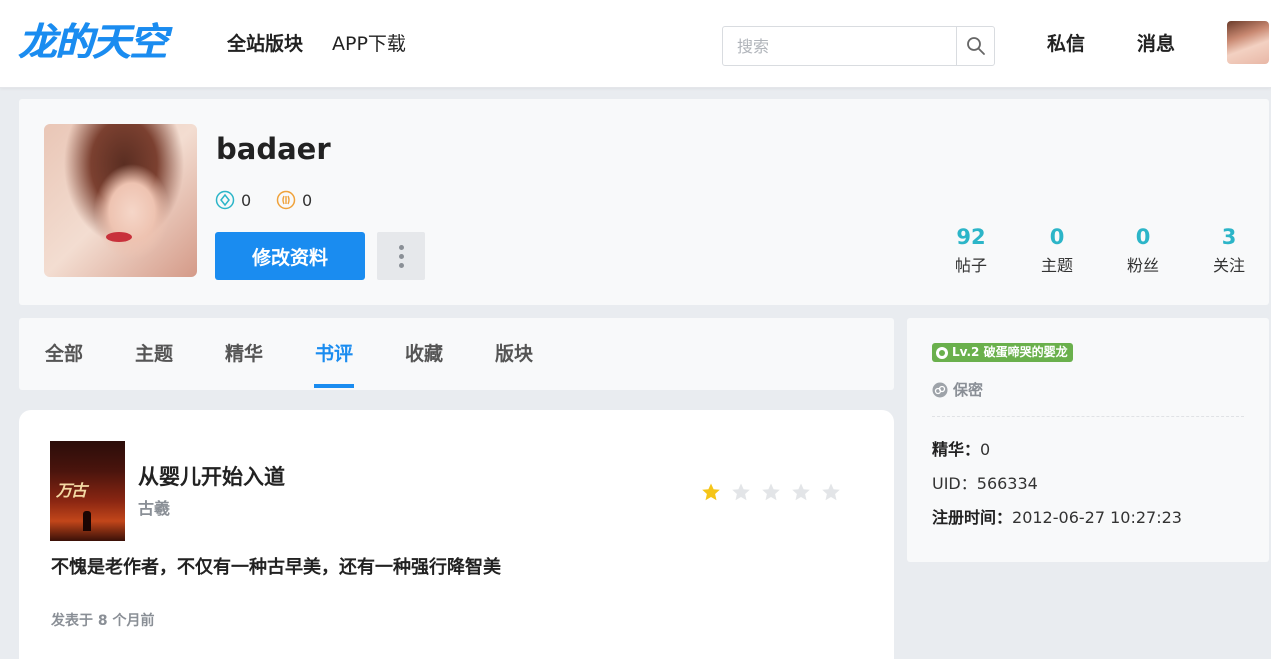  Describe the element at coordinates (211, 477) in the screenshot. I see `book-title: 从婴儿开始入道` at that location.